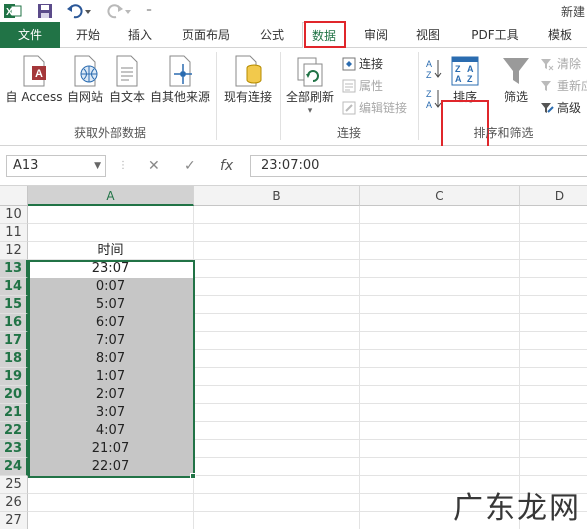  Describe the element at coordinates (111, 323) in the screenshot. I see `cell-a: 6:07` at that location.